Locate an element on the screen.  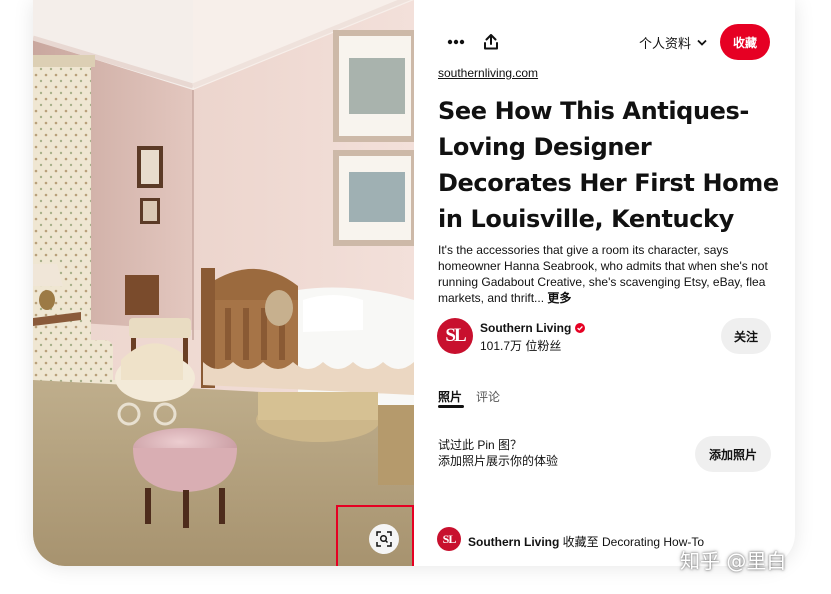
author-avatar: SL is located at coordinates (455, 336).